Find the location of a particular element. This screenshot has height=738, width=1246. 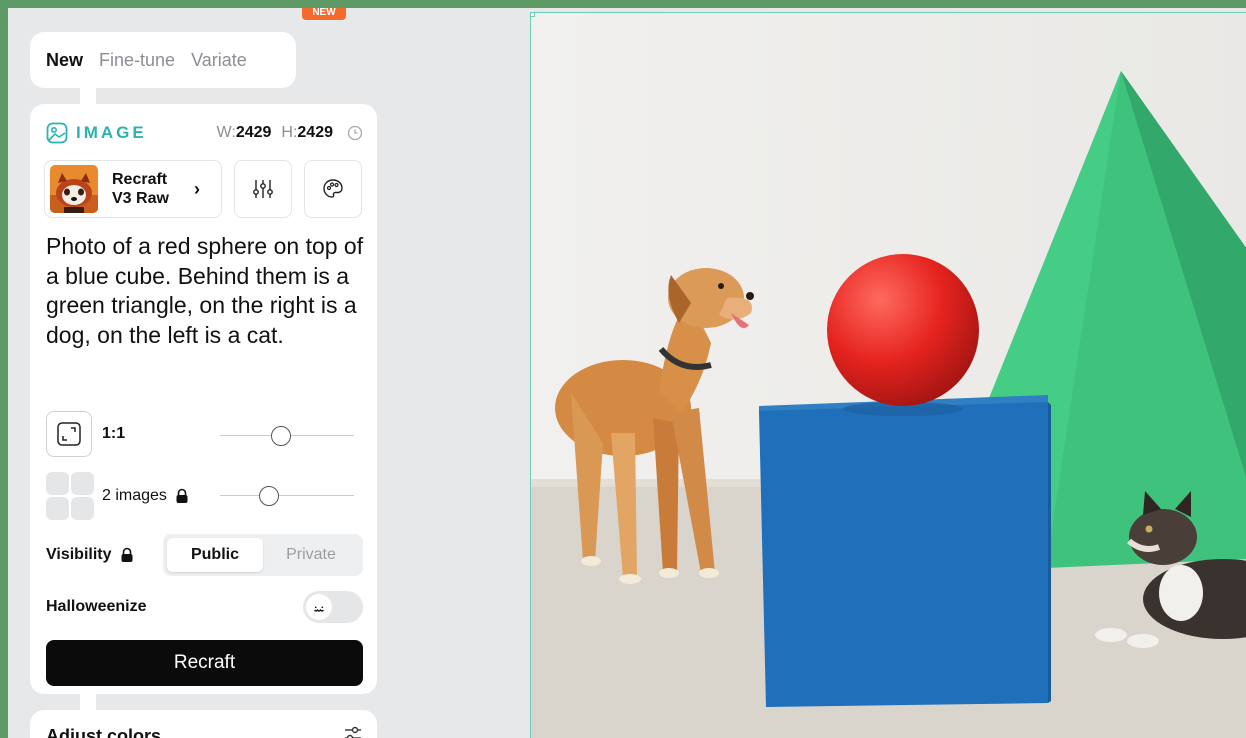

visibility-row: Visibility Public Private is located at coordinates (204, 555).